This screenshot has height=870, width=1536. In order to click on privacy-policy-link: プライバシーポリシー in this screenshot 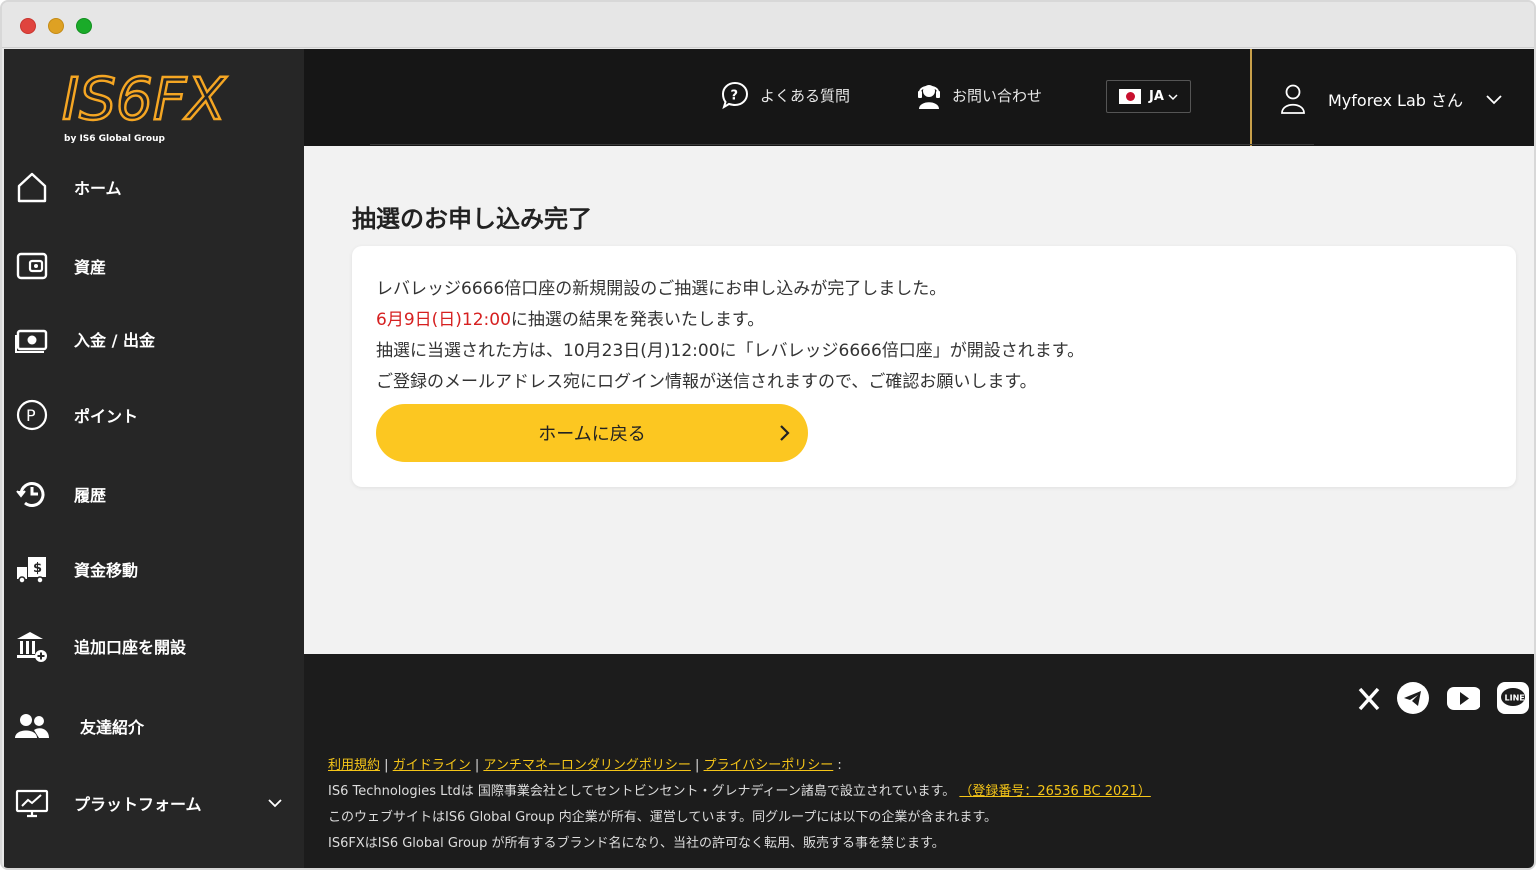, I will do `click(769, 765)`.